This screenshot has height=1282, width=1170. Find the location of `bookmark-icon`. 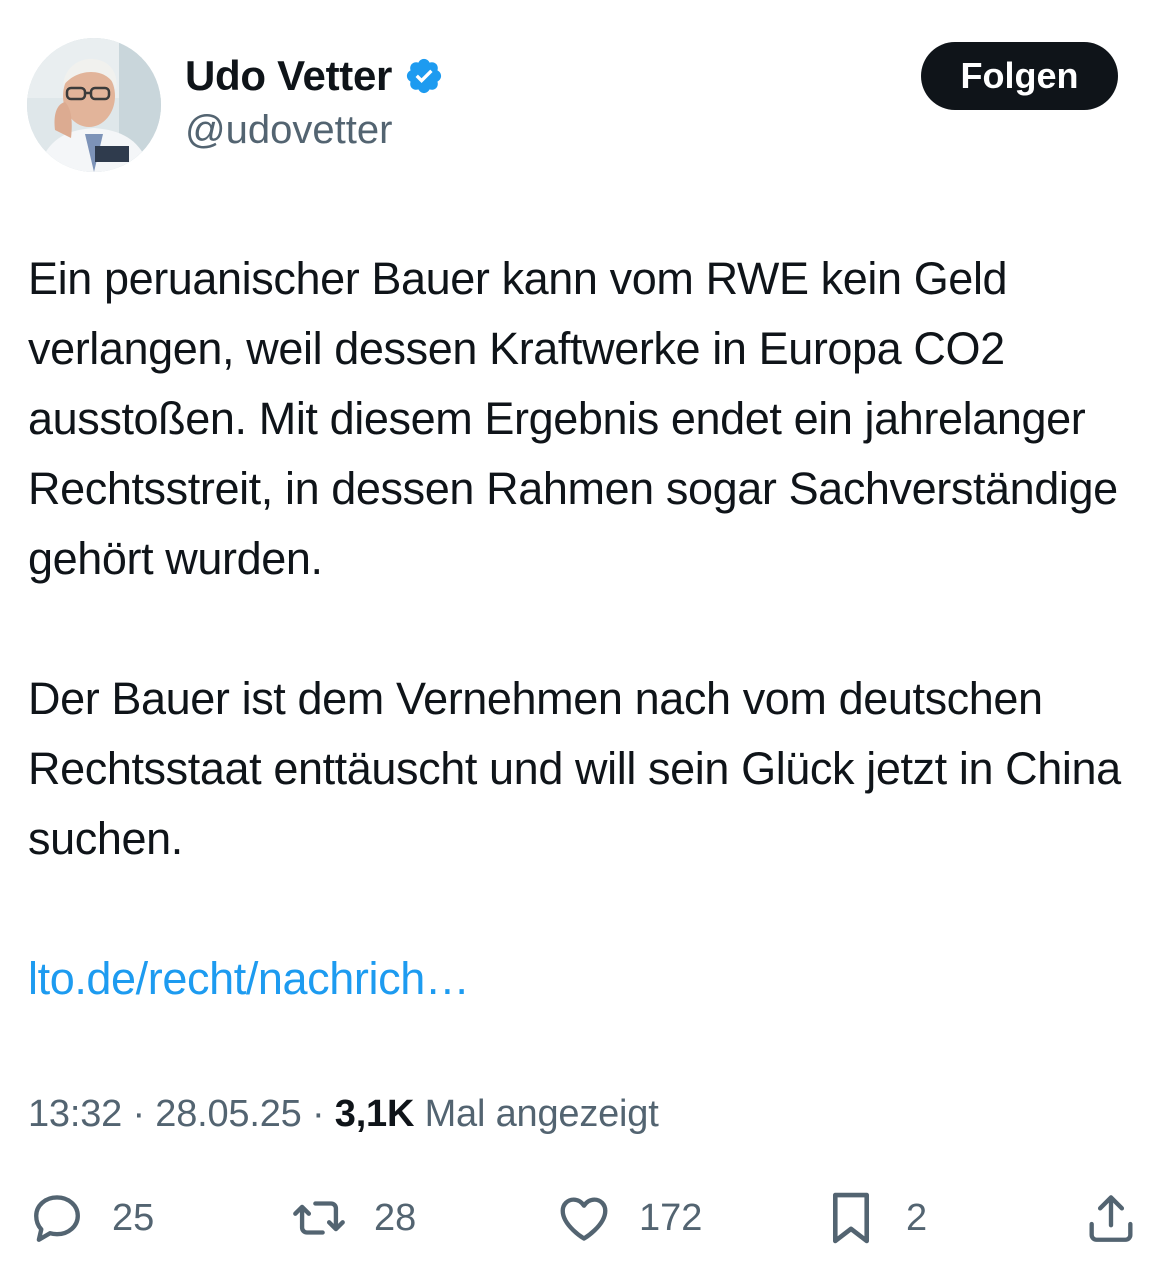

bookmark-icon is located at coordinates (851, 1218).